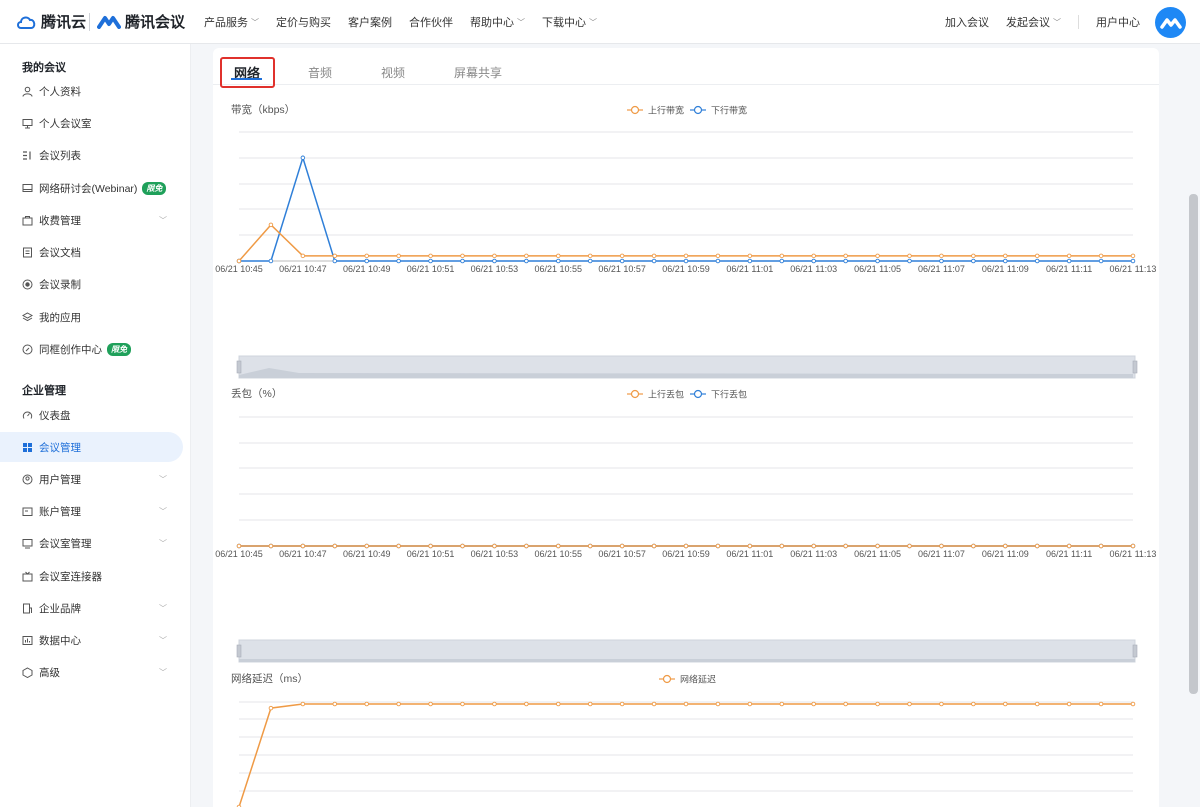 The width and height of the screenshot is (1200, 807). I want to click on sidebar-item-personal-room: 个人会议室, so click(91, 123).